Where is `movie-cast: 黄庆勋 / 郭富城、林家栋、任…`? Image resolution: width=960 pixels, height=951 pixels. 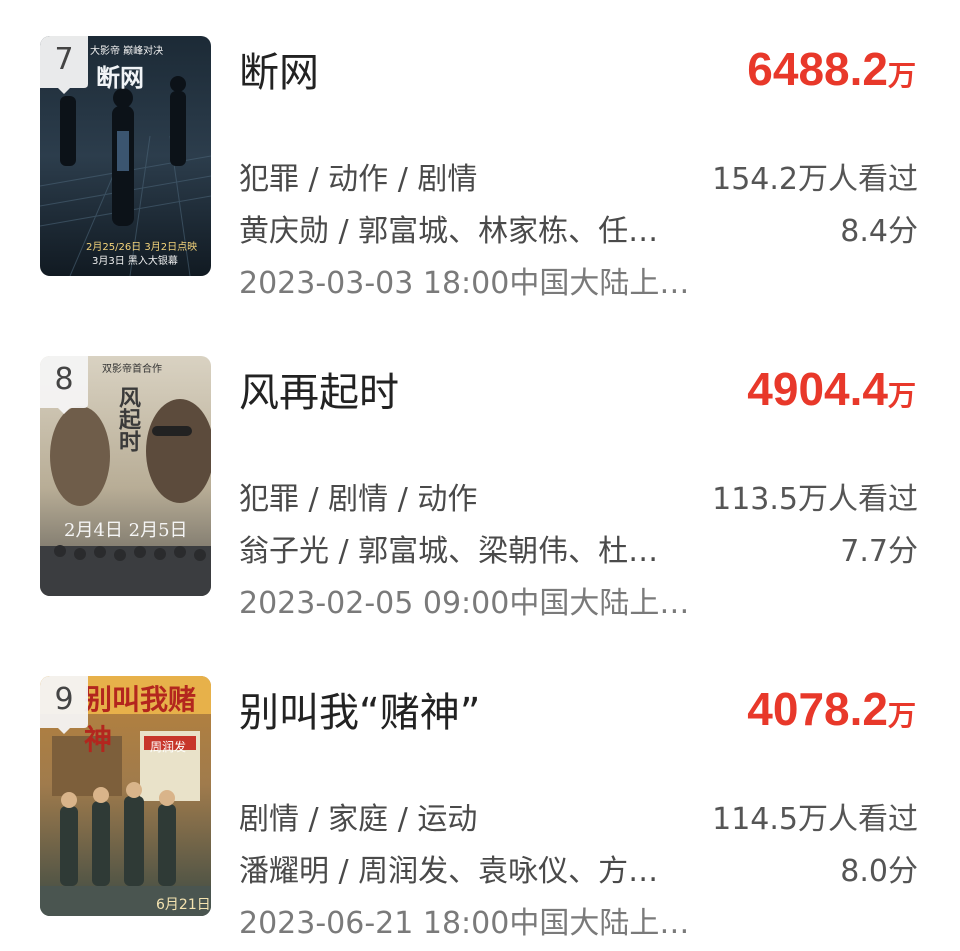 movie-cast: 黄庆勋 / 郭富城、林家栋、任… is located at coordinates (449, 231).